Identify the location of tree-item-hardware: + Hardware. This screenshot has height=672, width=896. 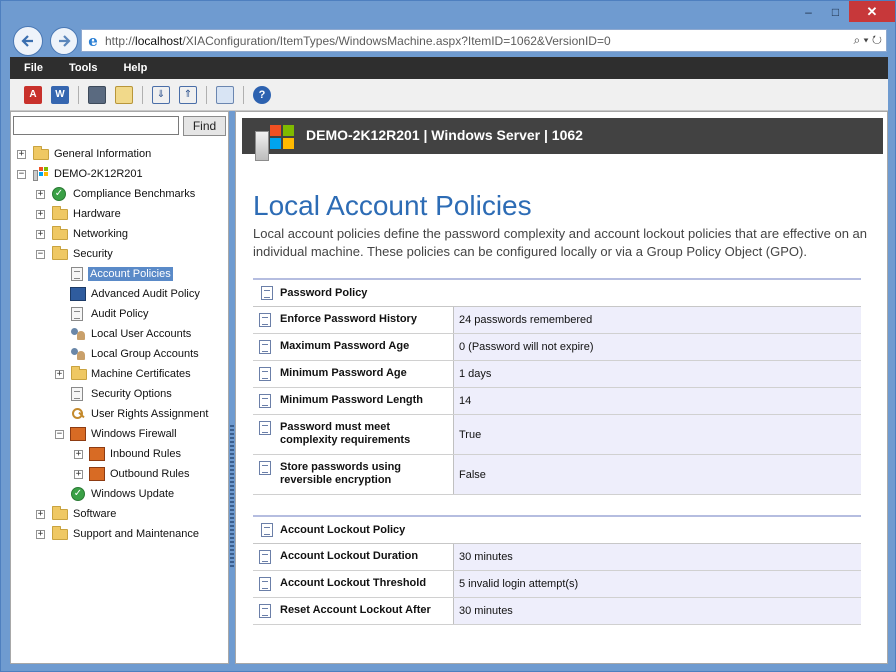
(119, 214).